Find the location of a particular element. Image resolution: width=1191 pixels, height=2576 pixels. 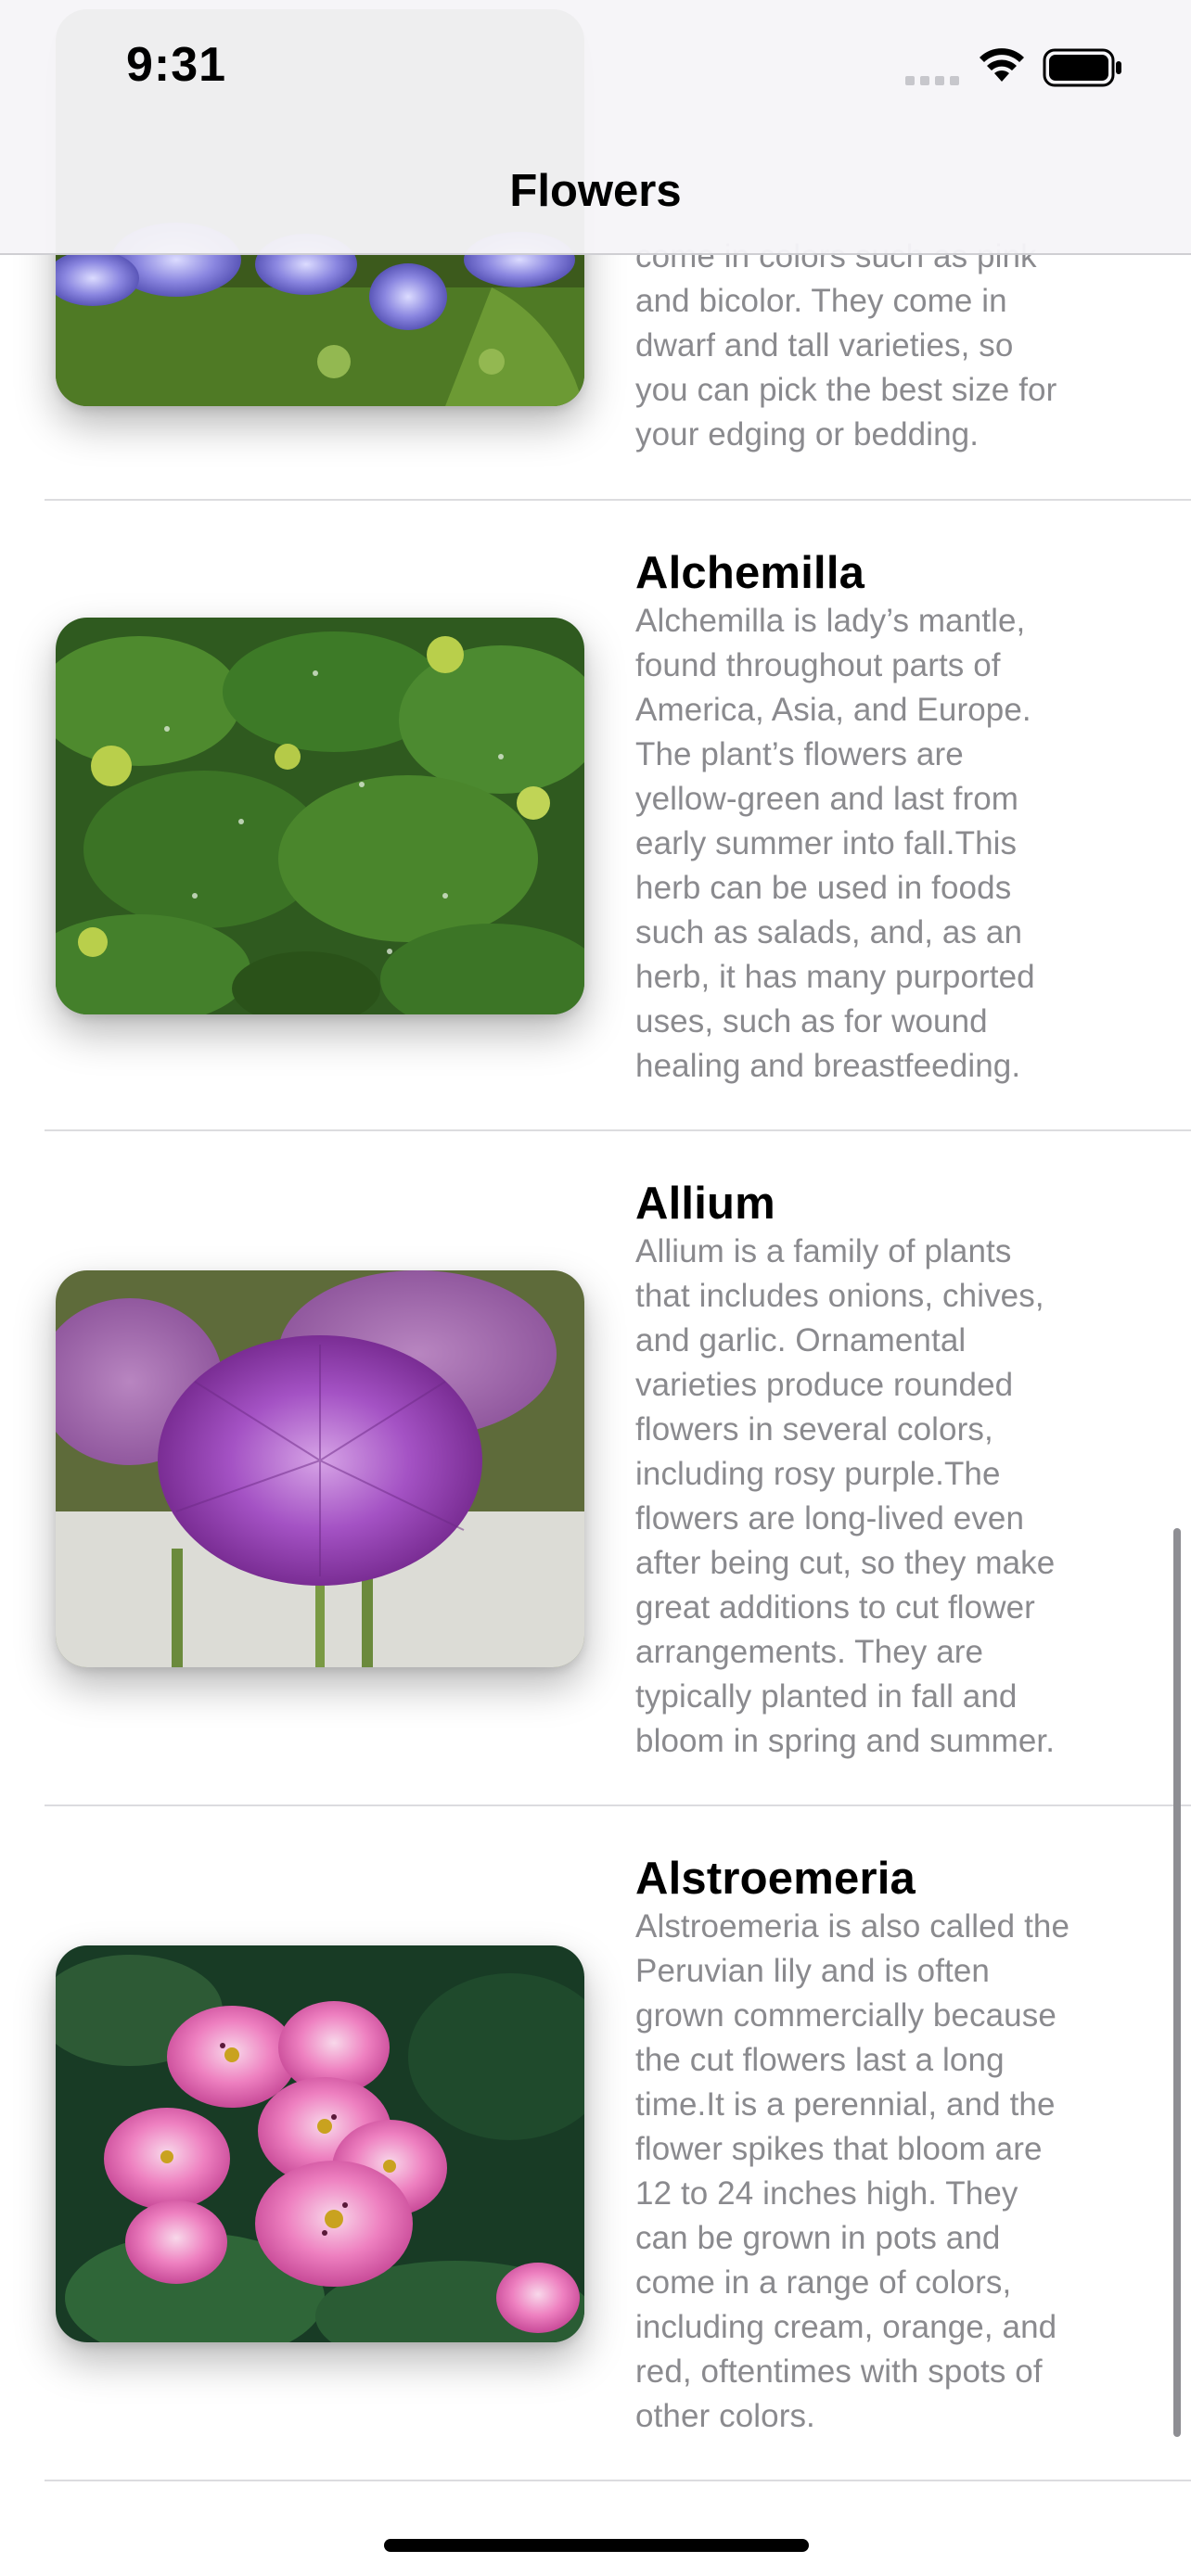

navigation-bar: 9:31 Flowers is located at coordinates (595, 127).